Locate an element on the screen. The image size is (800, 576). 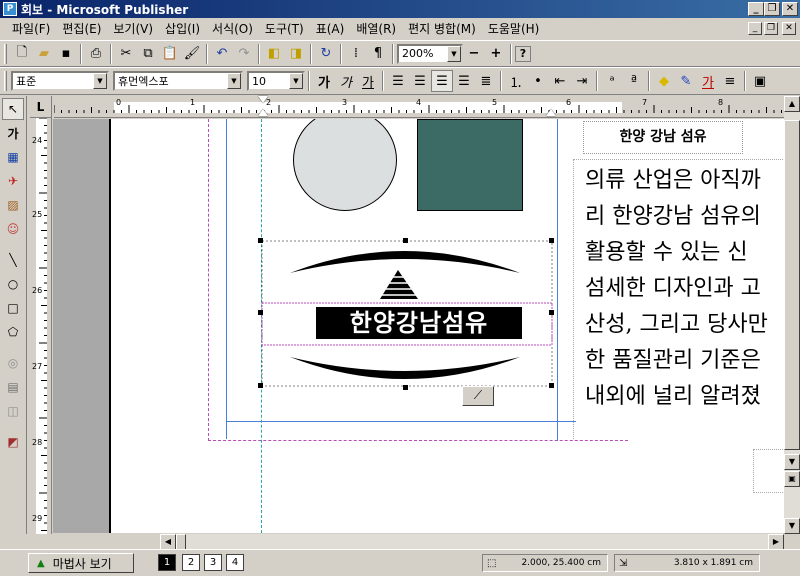
new-document-icon: 🗋 is located at coordinates (22, 54).